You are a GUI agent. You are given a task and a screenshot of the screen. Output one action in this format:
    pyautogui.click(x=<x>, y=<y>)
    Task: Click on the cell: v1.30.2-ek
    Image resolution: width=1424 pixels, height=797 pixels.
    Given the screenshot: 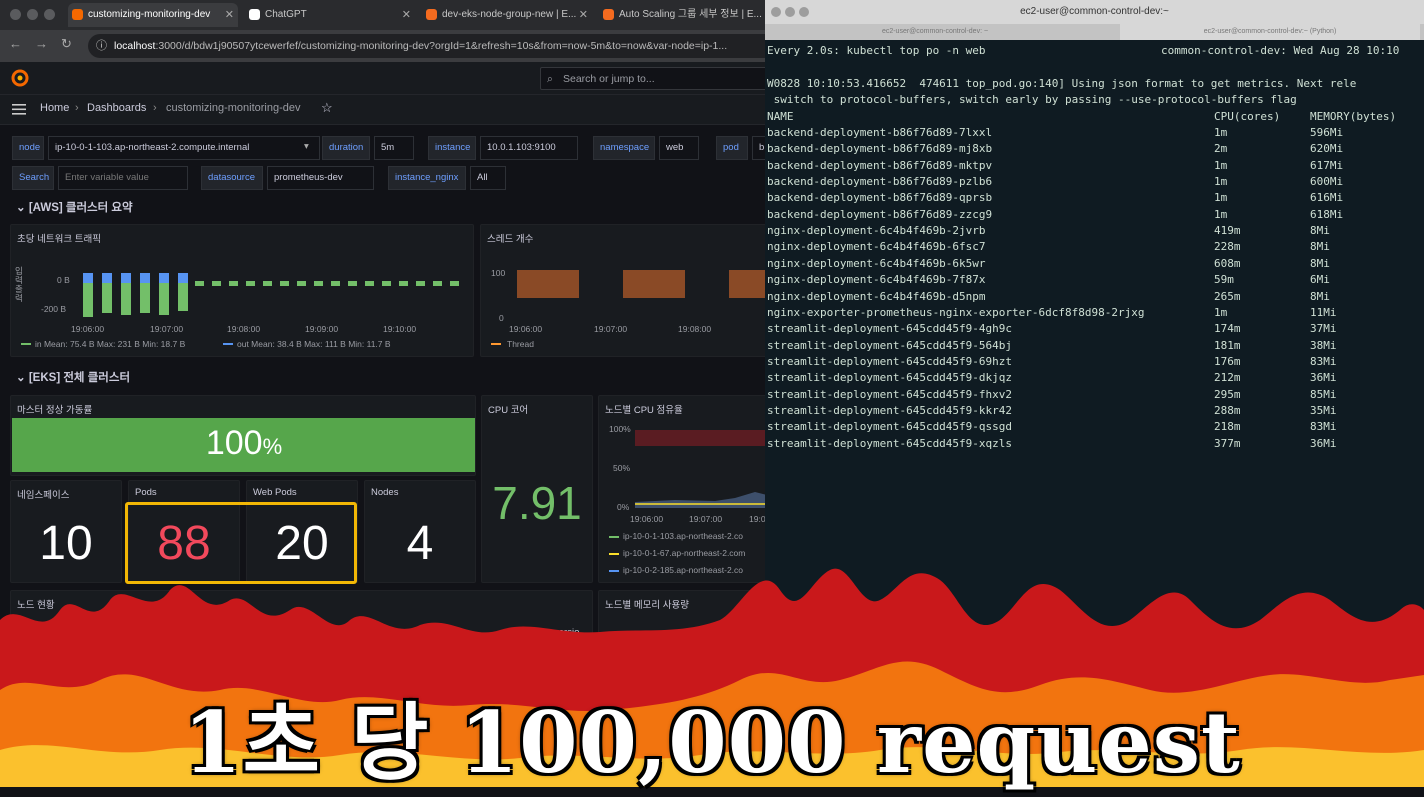 What is the action you would take?
    pyautogui.click(x=557, y=656)
    